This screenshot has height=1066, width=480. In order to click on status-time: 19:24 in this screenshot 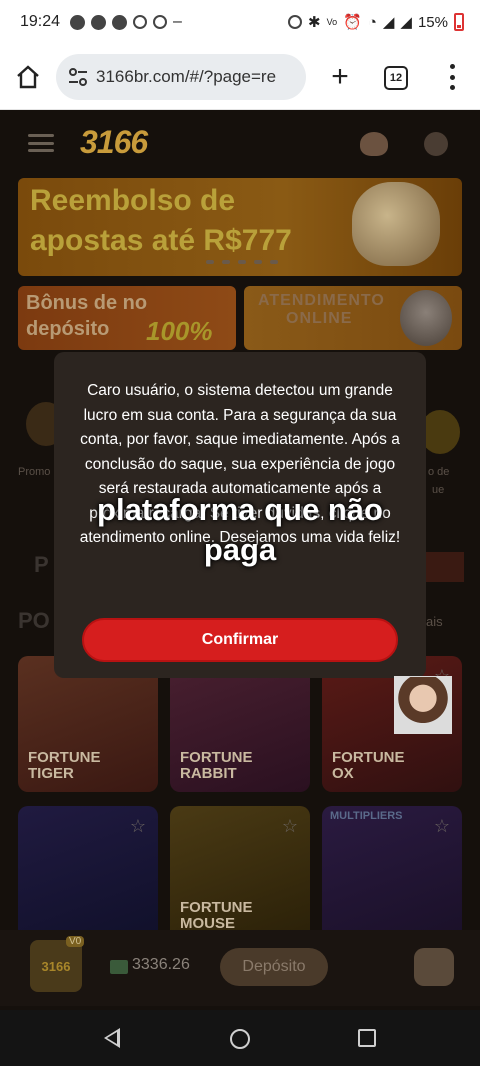, I will do `click(40, 21)`.